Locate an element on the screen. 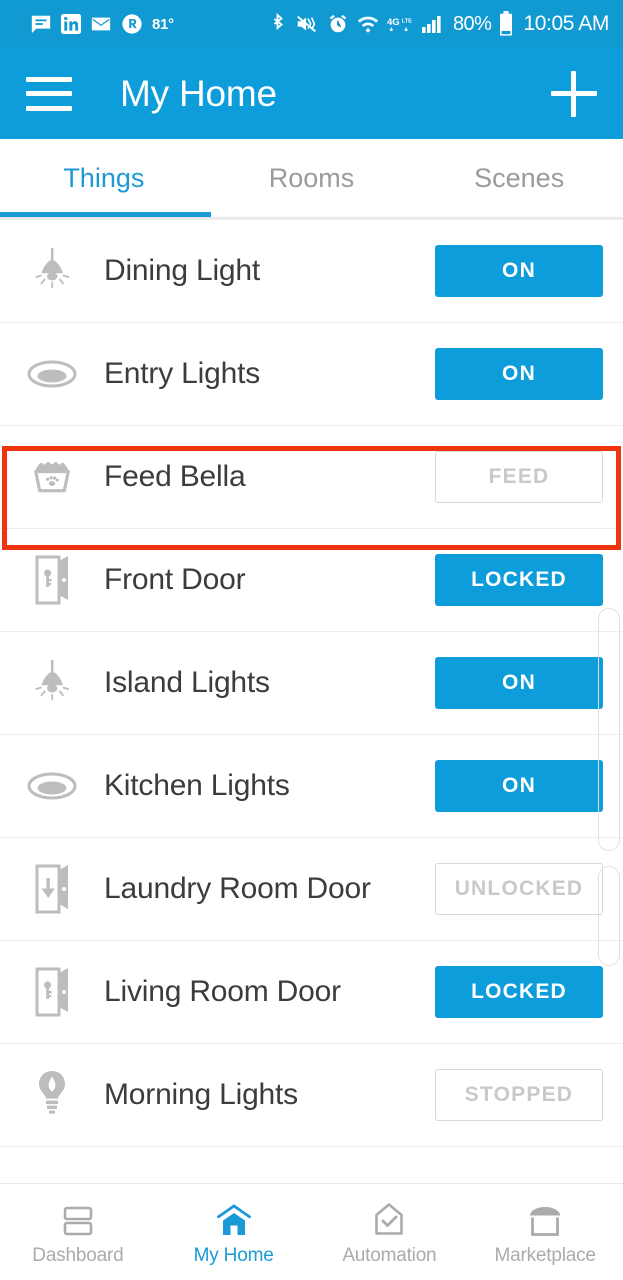 The image size is (623, 1280). home-icon is located at coordinates (234, 1218).